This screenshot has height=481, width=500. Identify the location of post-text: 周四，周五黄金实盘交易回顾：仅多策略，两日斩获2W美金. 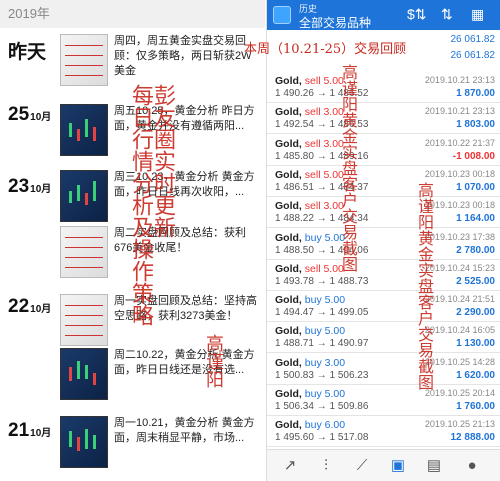
(183, 56).